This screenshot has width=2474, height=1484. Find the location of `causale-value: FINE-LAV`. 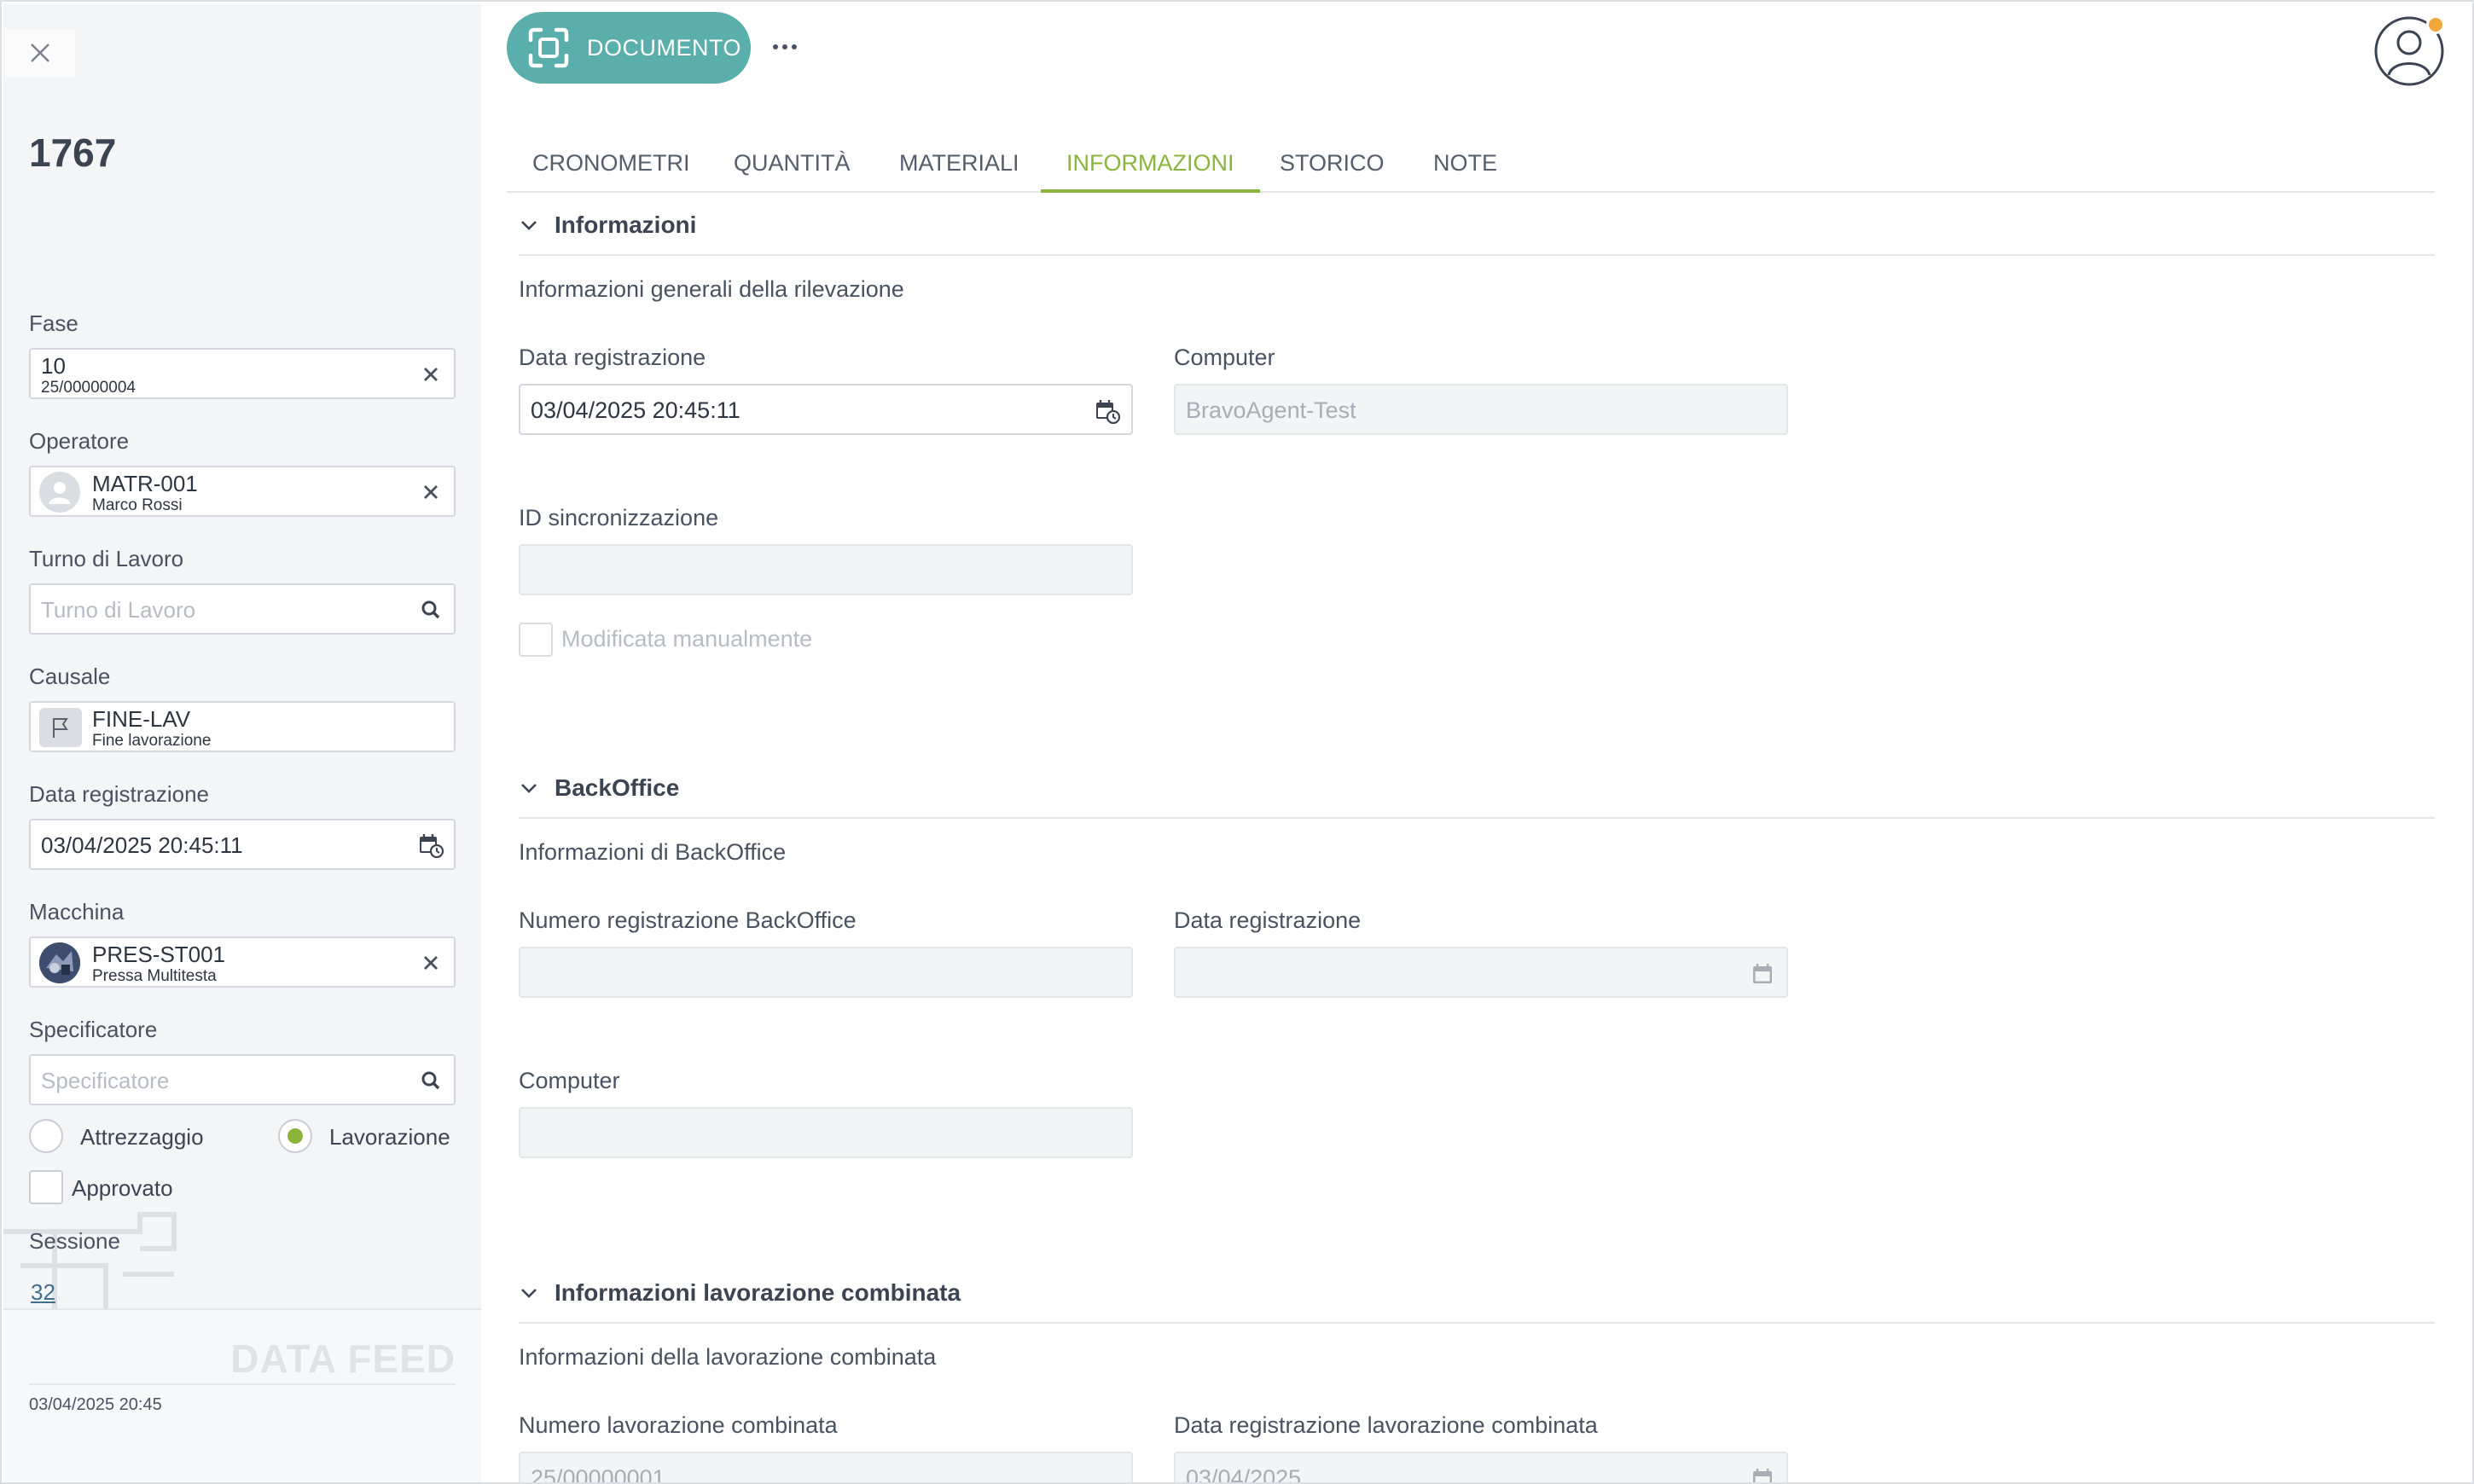

causale-value: FINE-LAV is located at coordinates (141, 719).